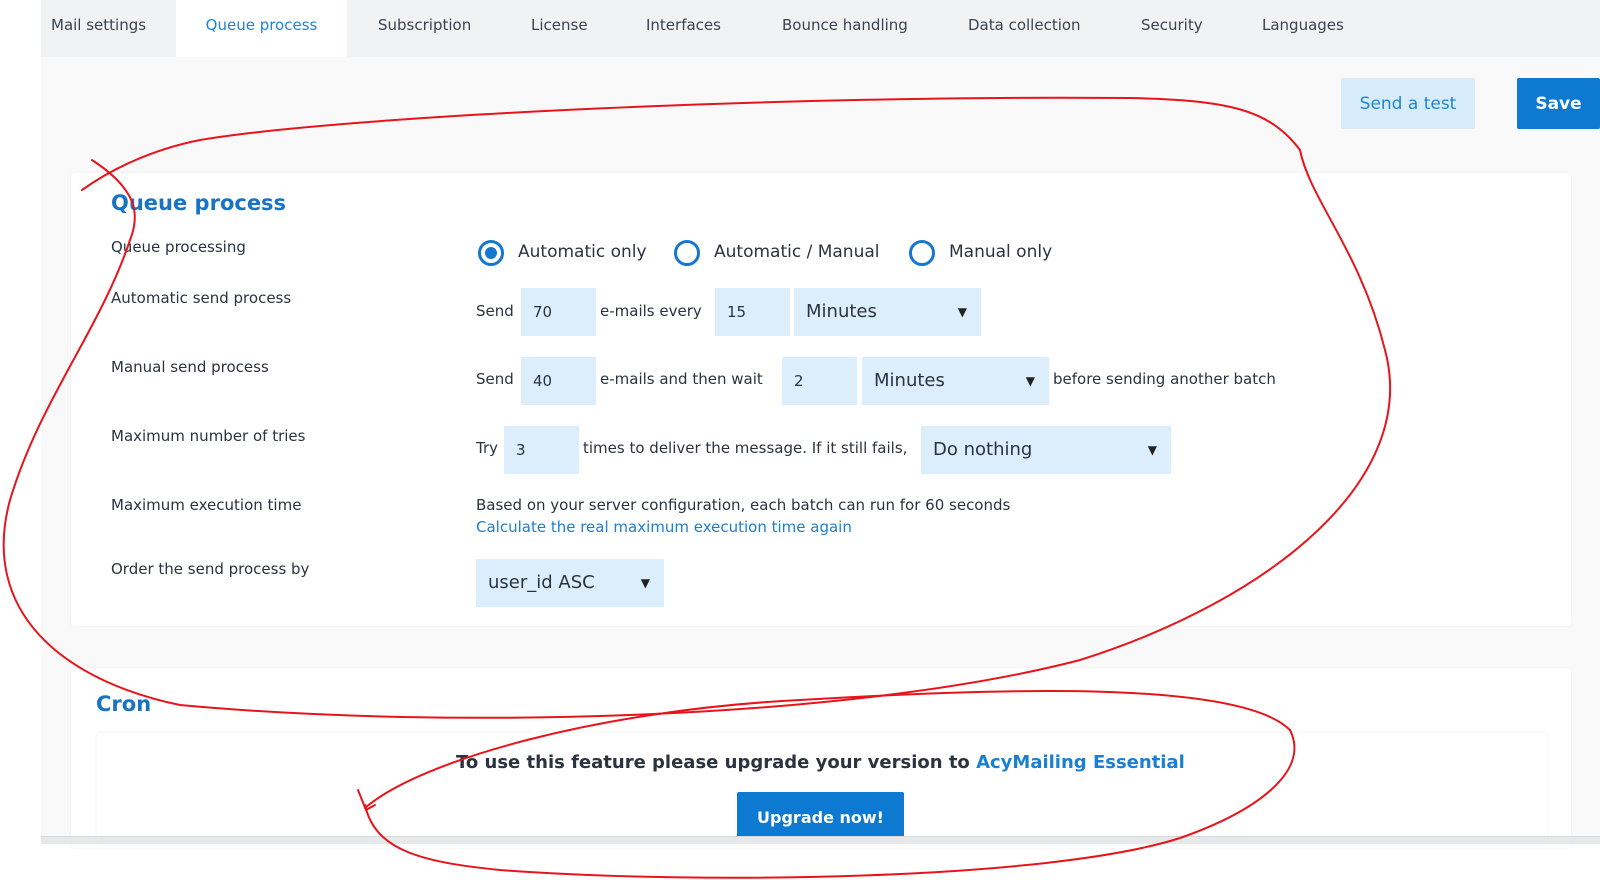  I want to click on manual-send-wait-input, so click(819, 381).